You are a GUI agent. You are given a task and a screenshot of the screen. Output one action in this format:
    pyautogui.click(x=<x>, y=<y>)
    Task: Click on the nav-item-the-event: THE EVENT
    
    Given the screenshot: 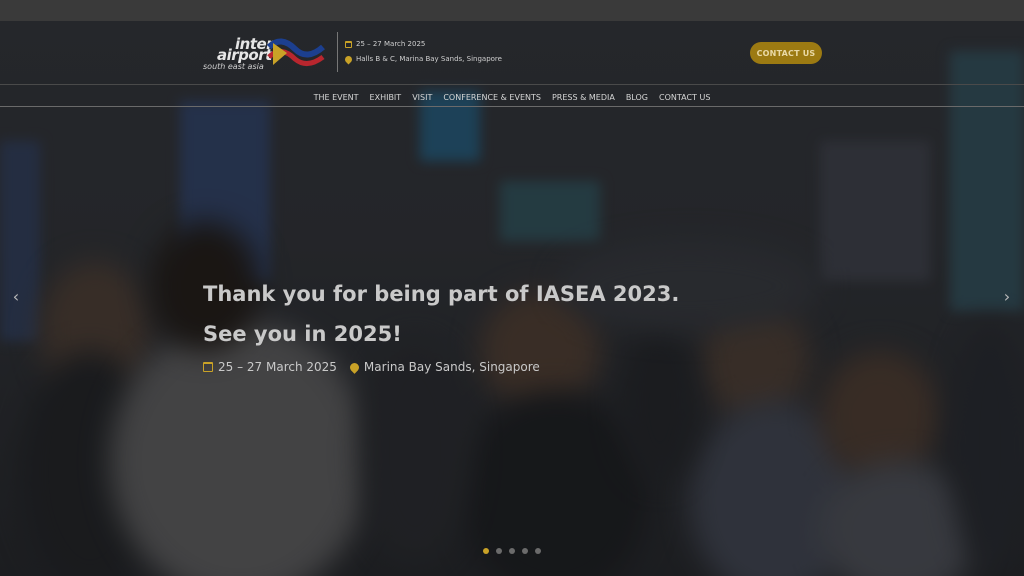 What is the action you would take?
    pyautogui.click(x=336, y=97)
    